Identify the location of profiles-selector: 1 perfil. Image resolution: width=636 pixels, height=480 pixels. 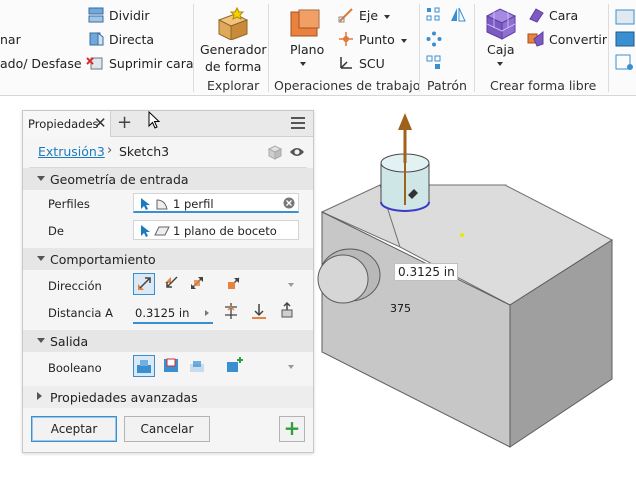
(216, 203).